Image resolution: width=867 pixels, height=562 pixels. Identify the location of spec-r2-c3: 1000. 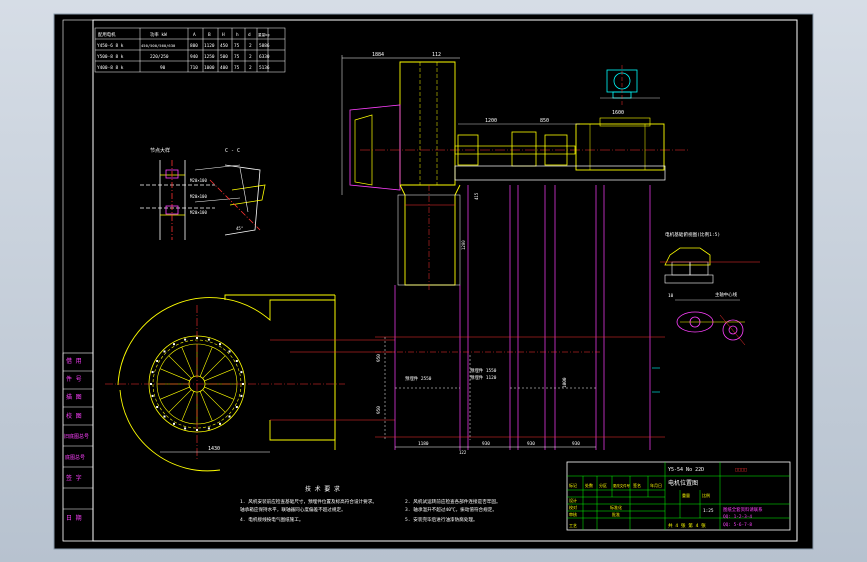
(209, 68).